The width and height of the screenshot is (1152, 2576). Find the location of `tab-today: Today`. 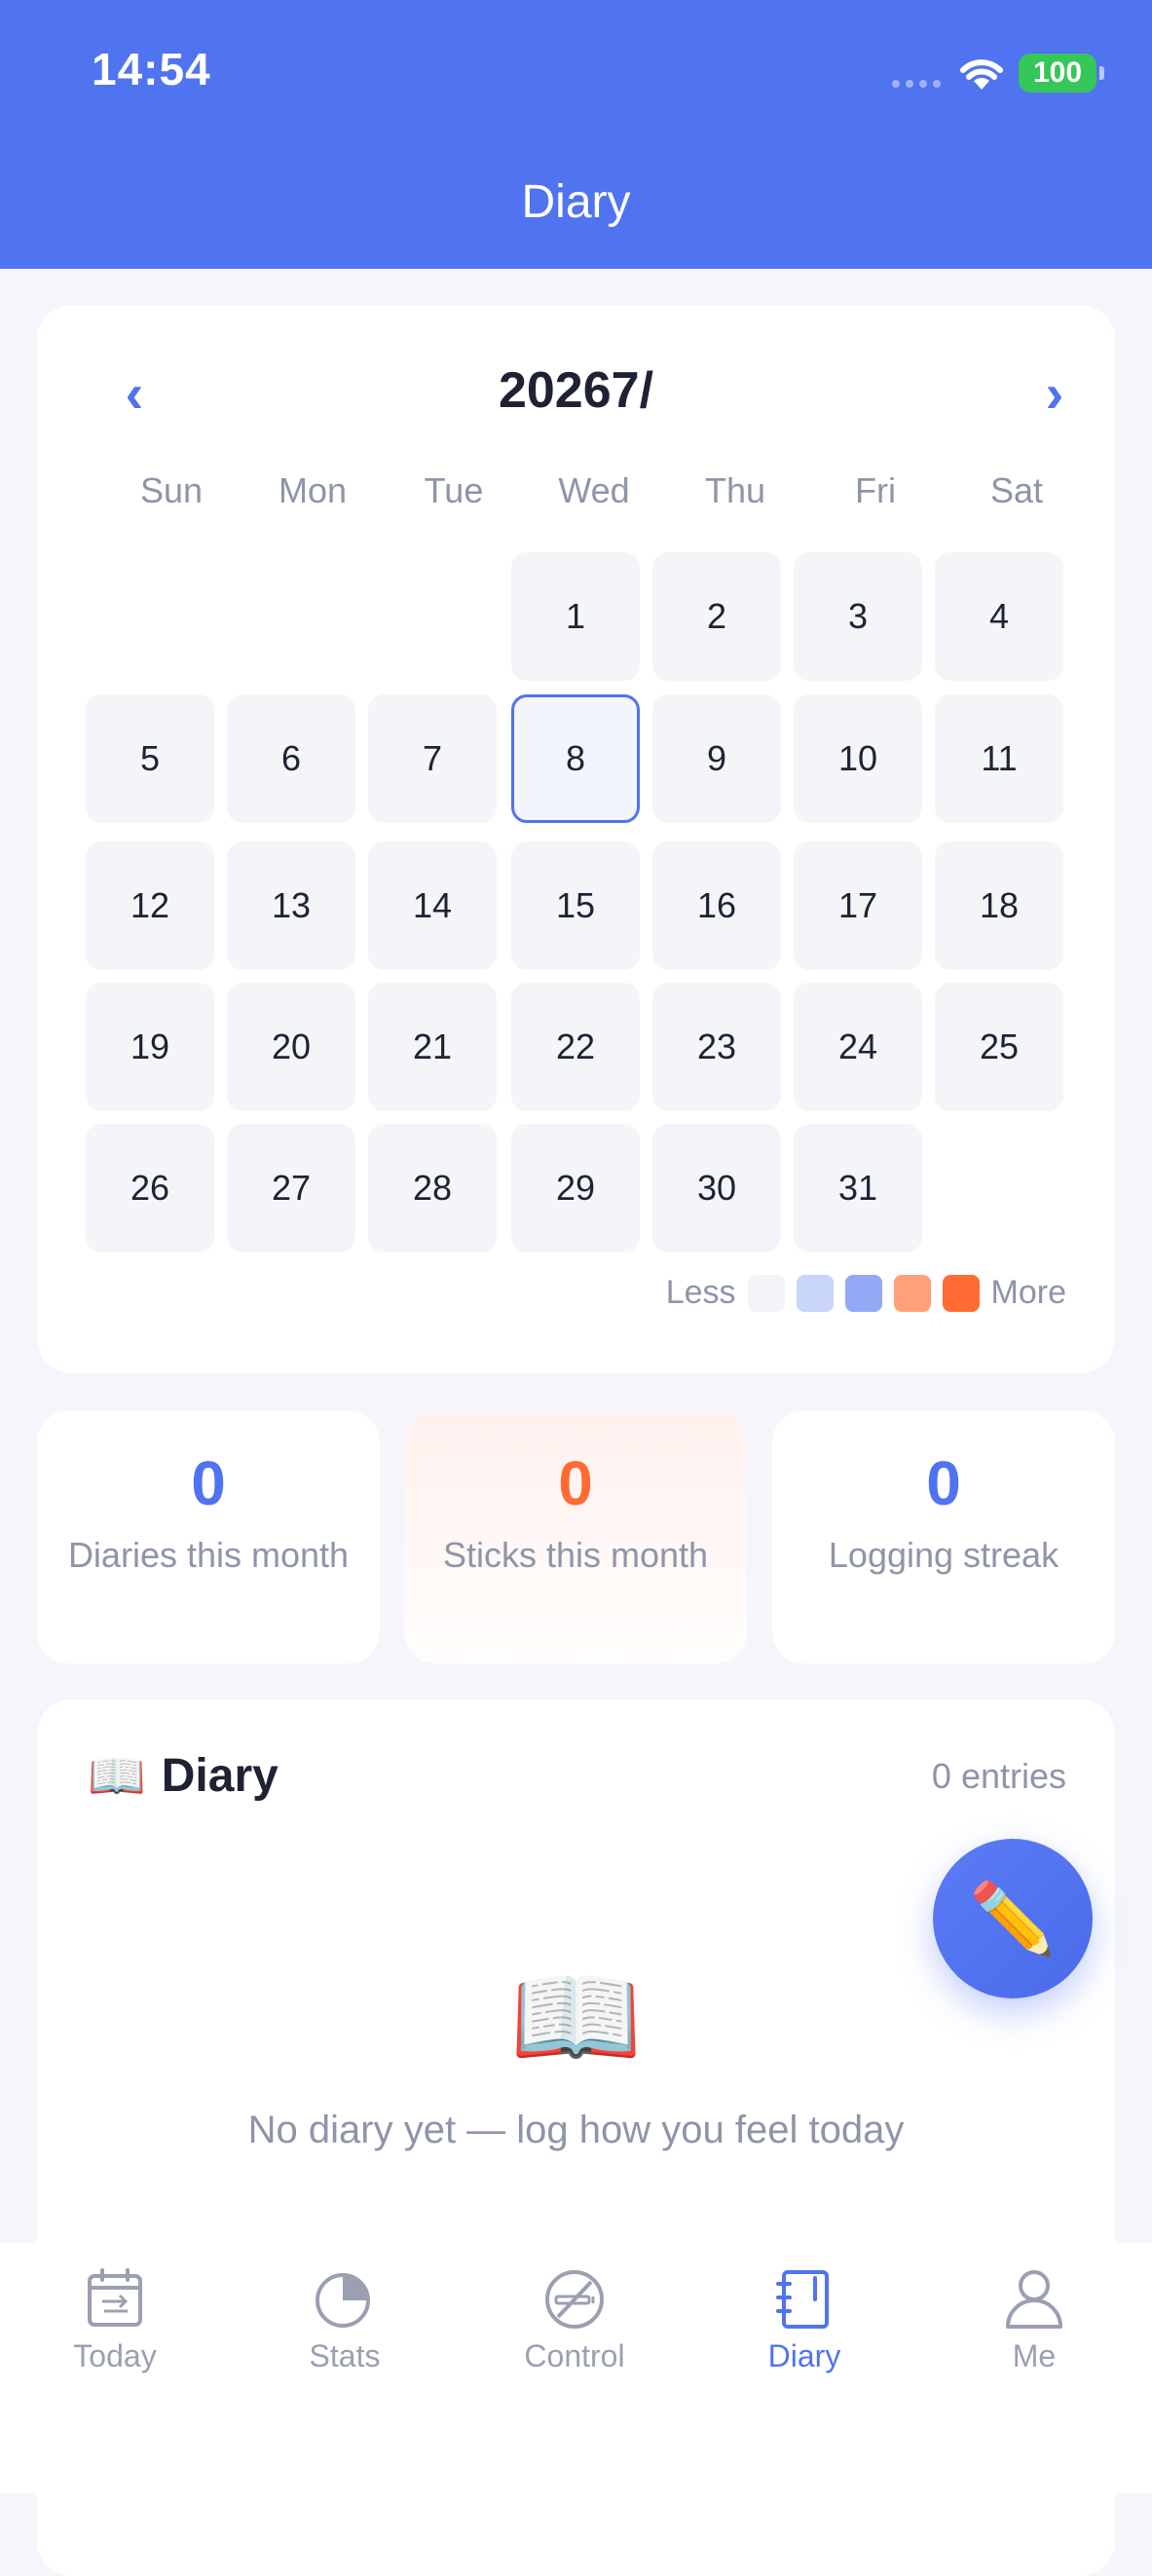

tab-today: Today is located at coordinates (115, 2319).